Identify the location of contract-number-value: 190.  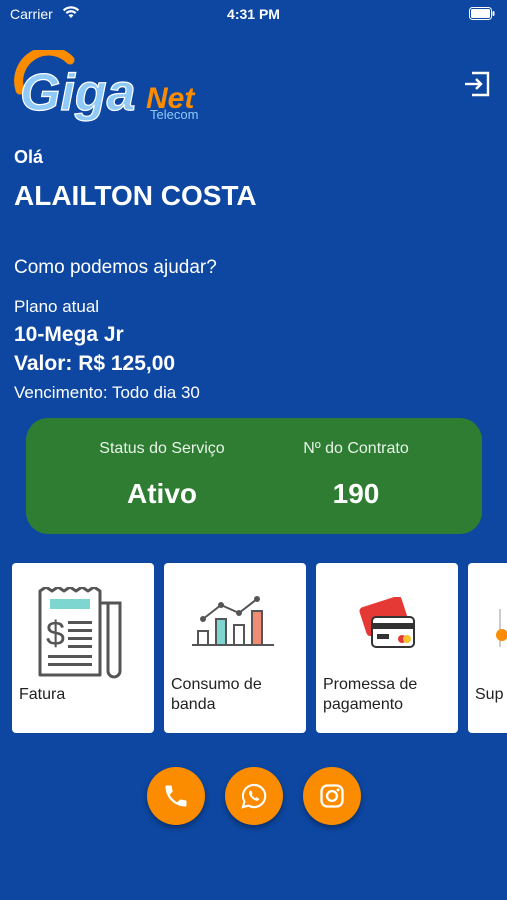
(356, 493).